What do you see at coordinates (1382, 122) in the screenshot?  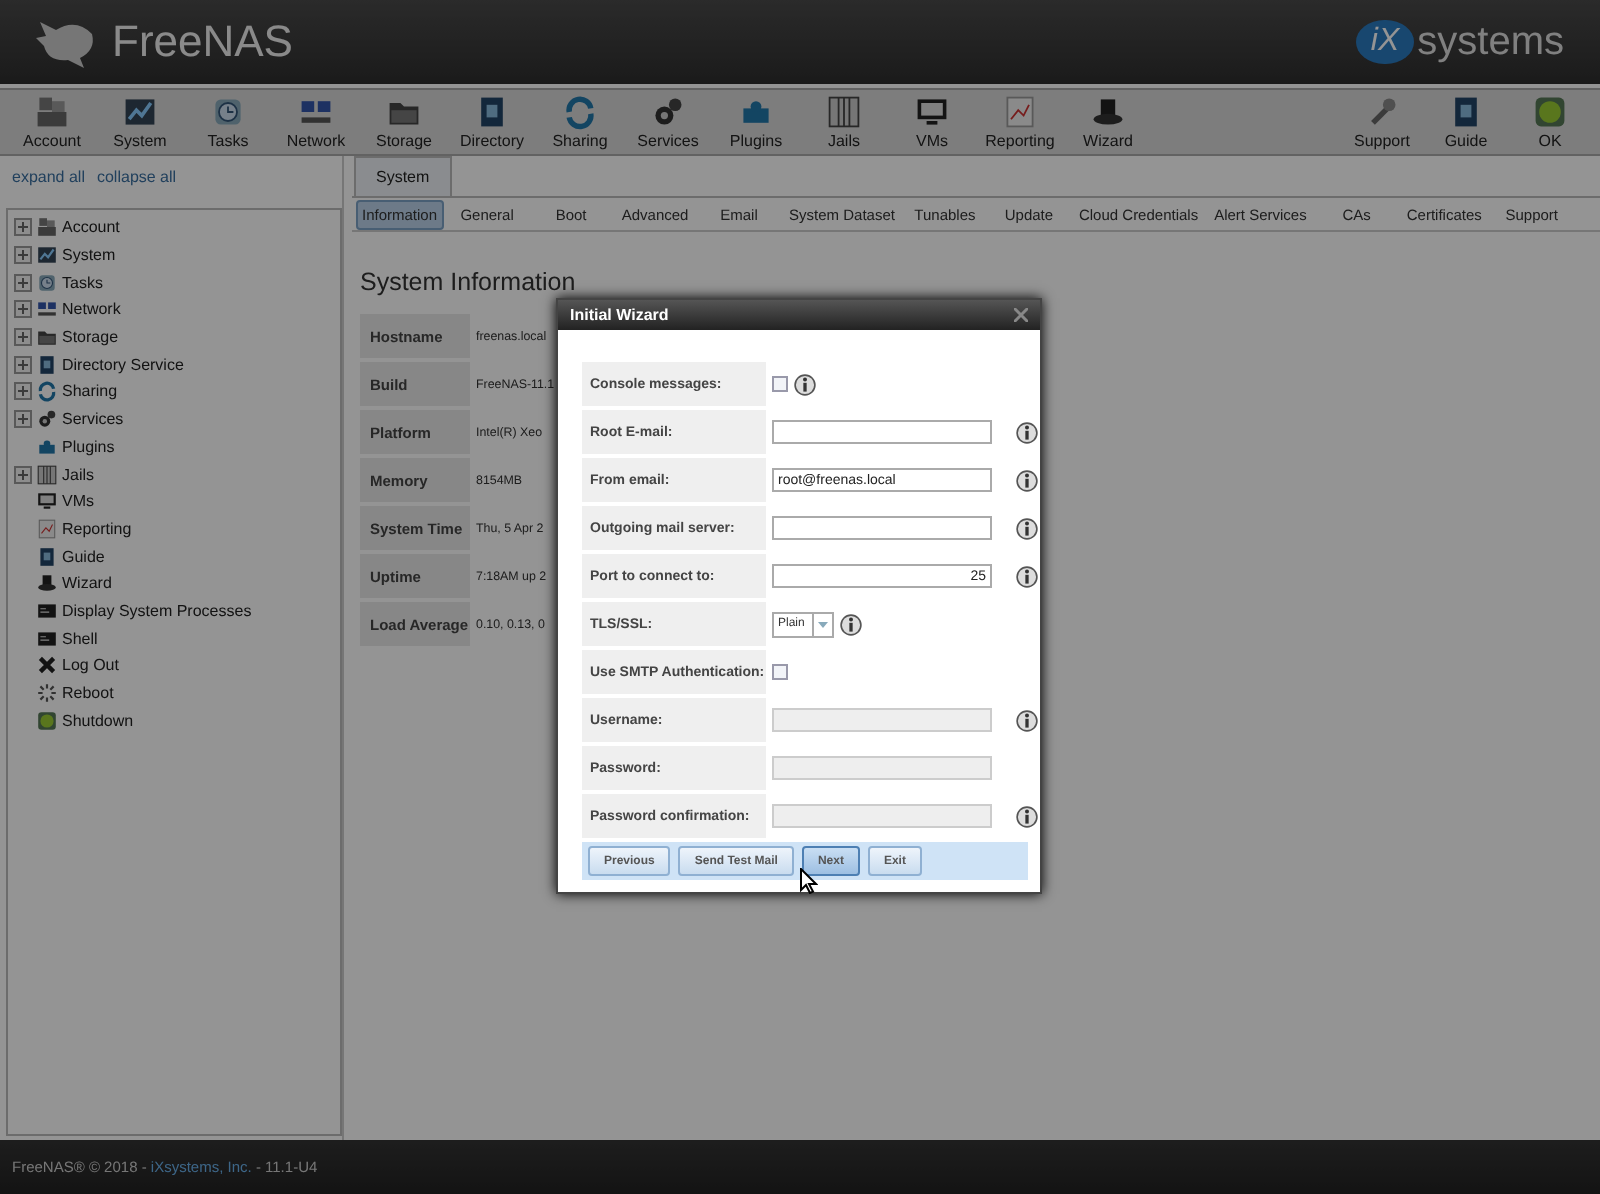 I see `toolbar-button: Support` at bounding box center [1382, 122].